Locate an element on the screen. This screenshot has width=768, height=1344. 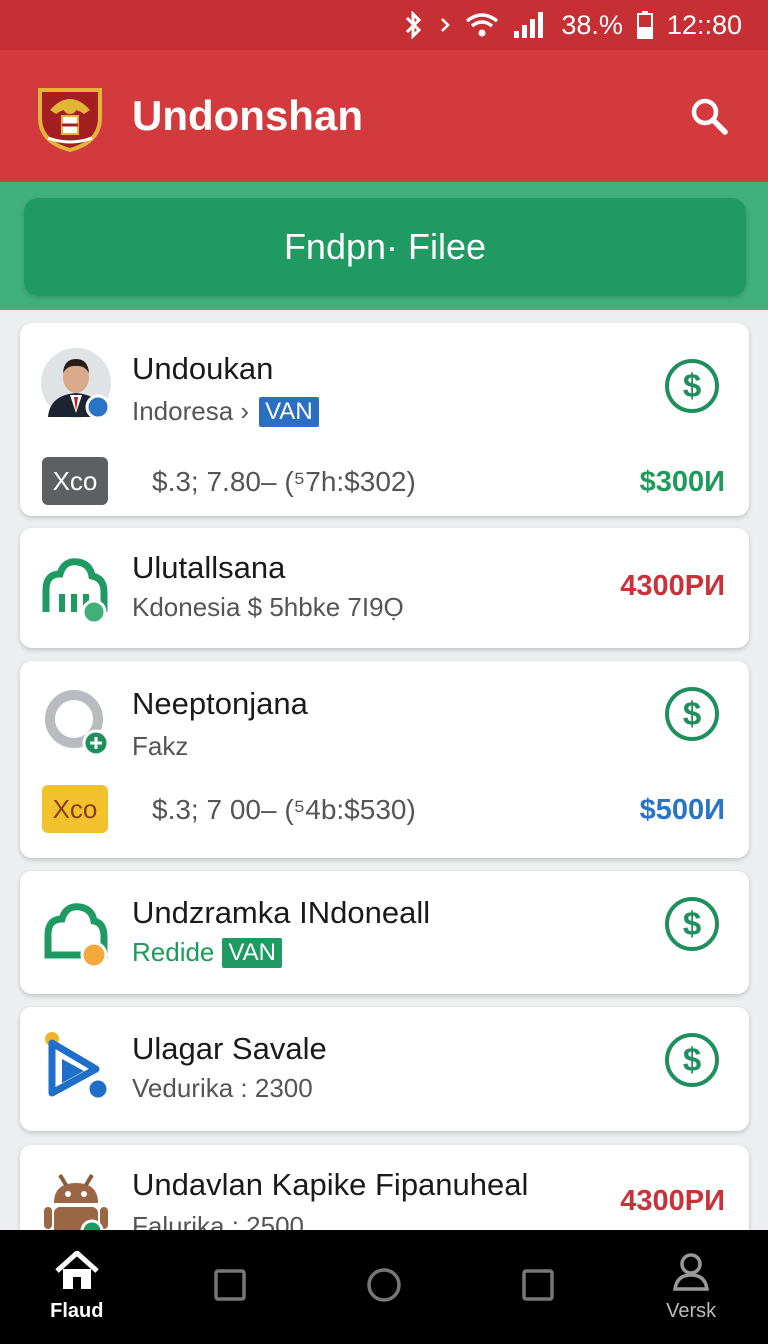
cloud-icon is located at coordinates (76, 590).